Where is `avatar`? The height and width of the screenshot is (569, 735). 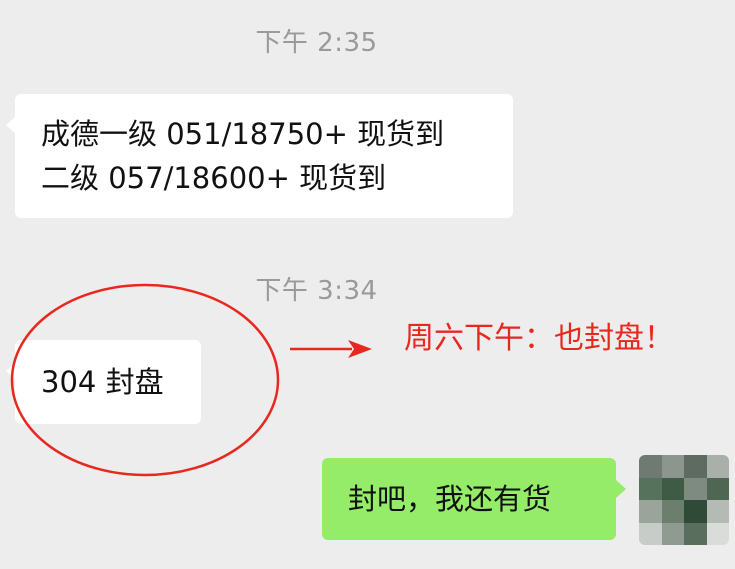 avatar is located at coordinates (684, 500).